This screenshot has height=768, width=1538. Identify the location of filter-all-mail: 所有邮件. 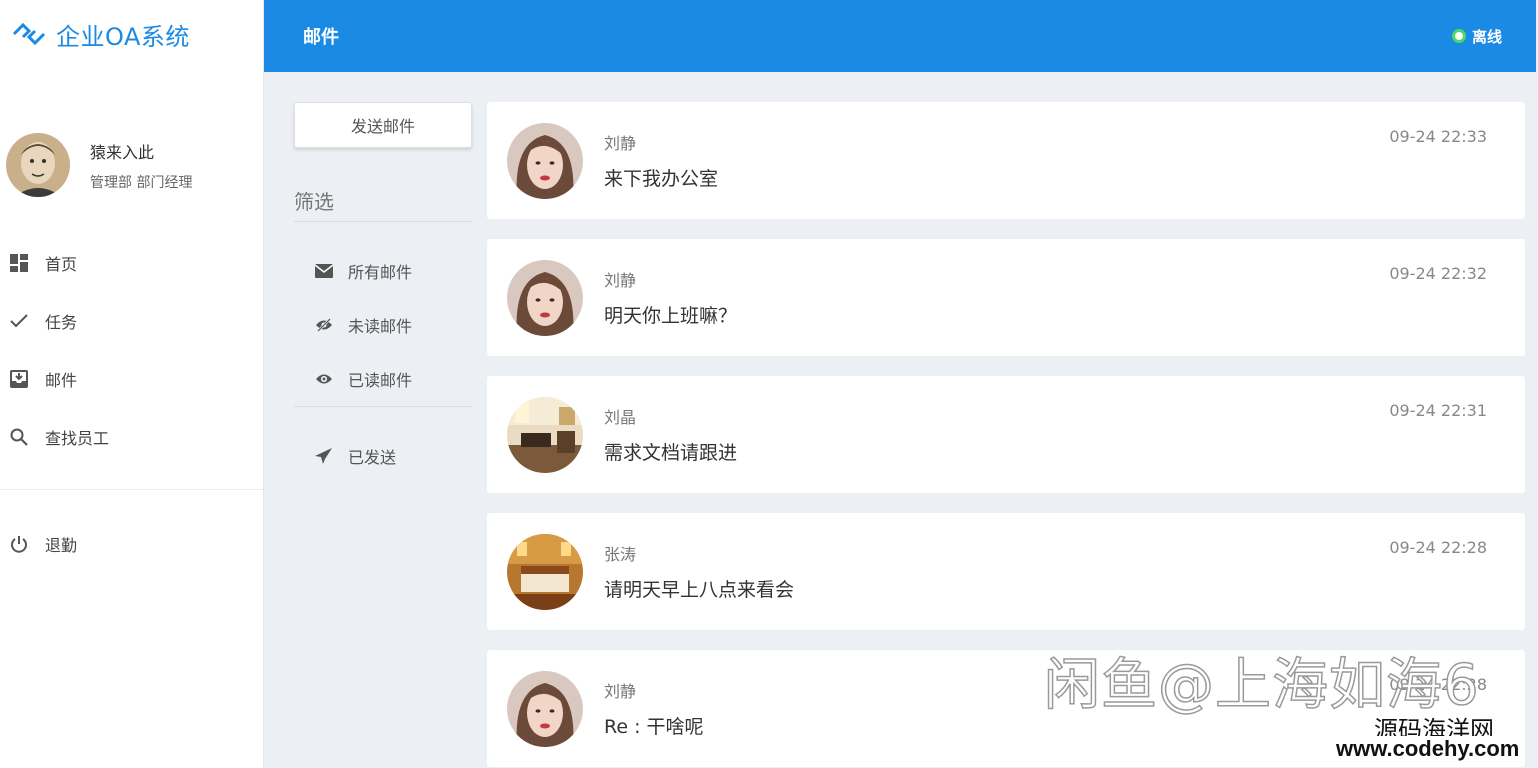
(383, 271).